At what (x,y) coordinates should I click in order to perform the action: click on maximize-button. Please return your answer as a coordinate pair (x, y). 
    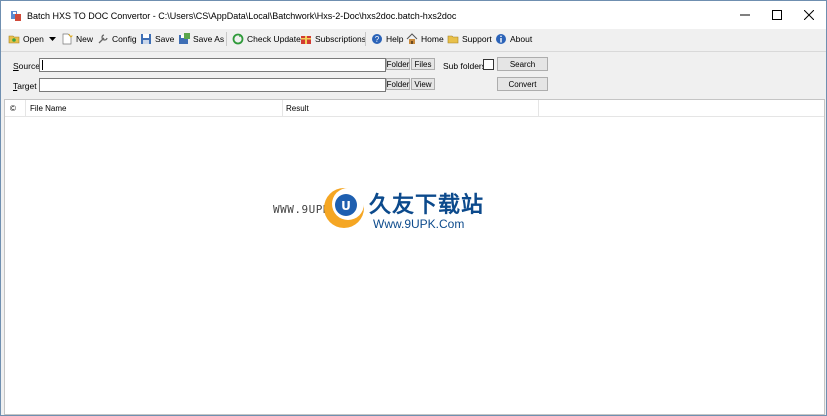
    Looking at the image, I should click on (777, 15).